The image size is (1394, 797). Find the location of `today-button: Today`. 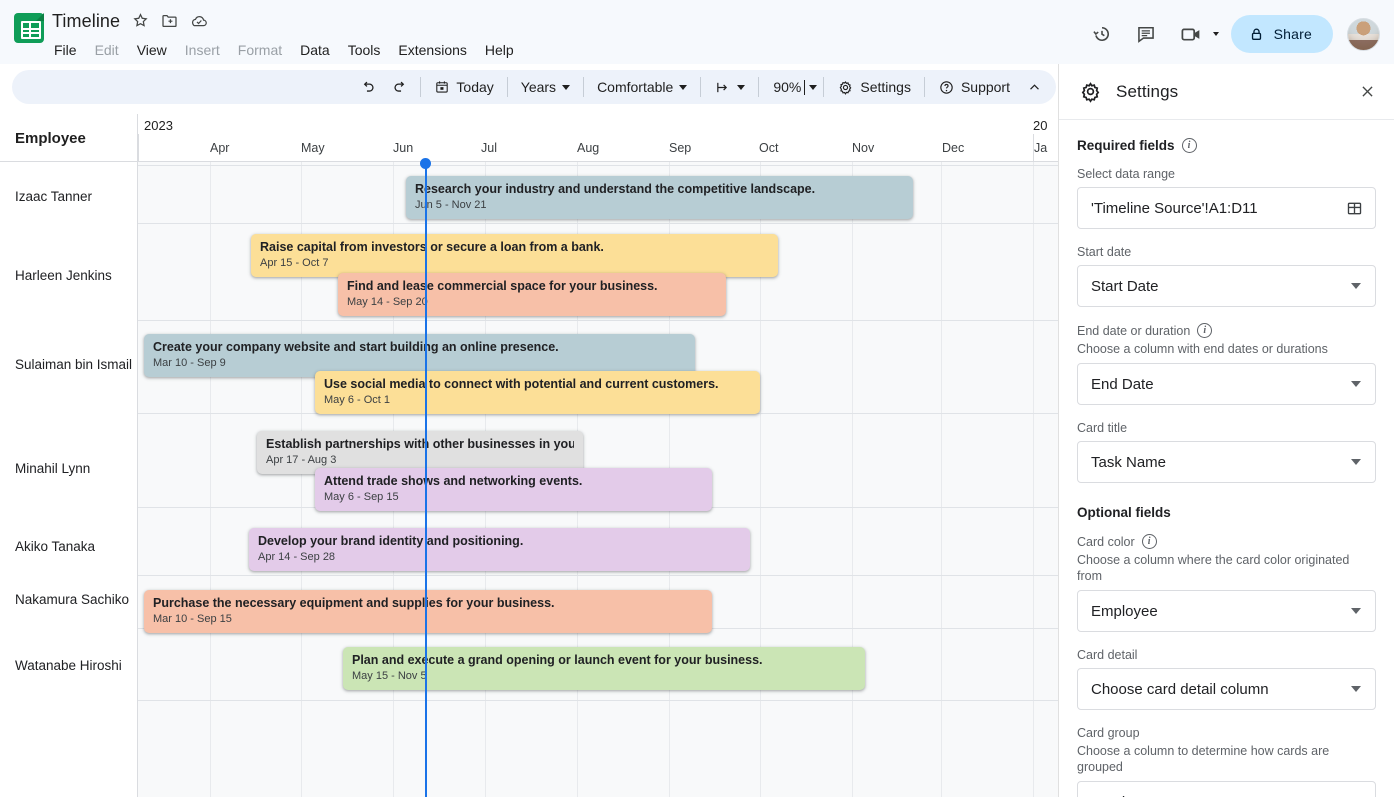

today-button: Today is located at coordinates (463, 87).